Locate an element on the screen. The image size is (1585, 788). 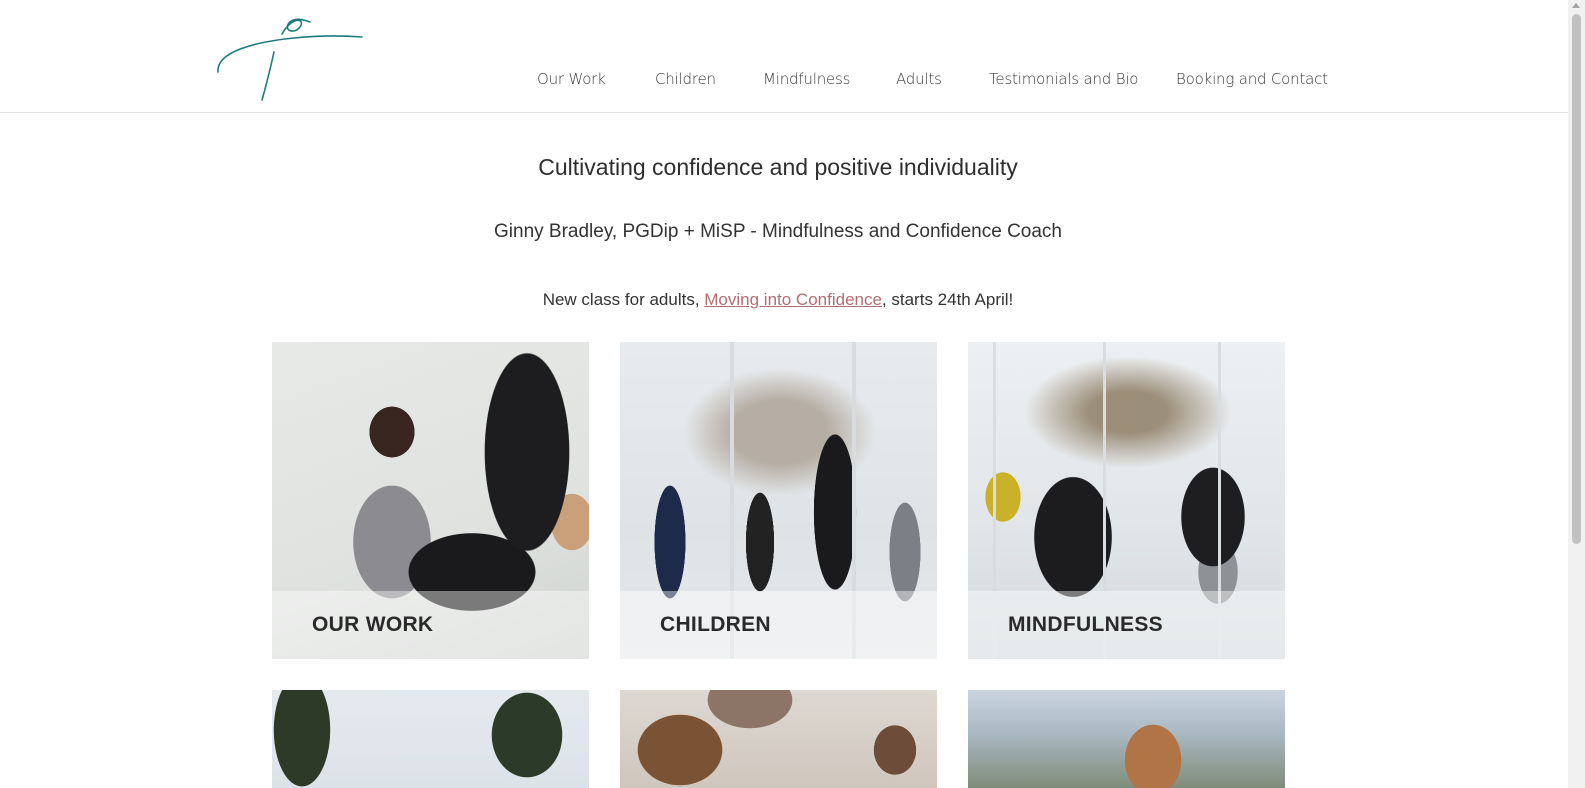
tile-caption: MINDFULNESS is located at coordinates (1085, 624).